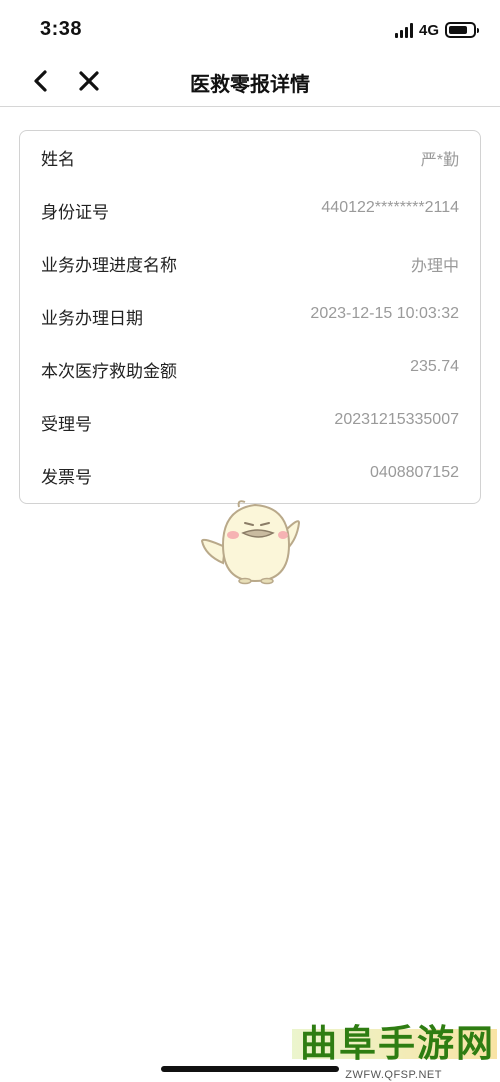 The width and height of the screenshot is (500, 1082). I want to click on mascot-bird-icon, so click(249, 541).